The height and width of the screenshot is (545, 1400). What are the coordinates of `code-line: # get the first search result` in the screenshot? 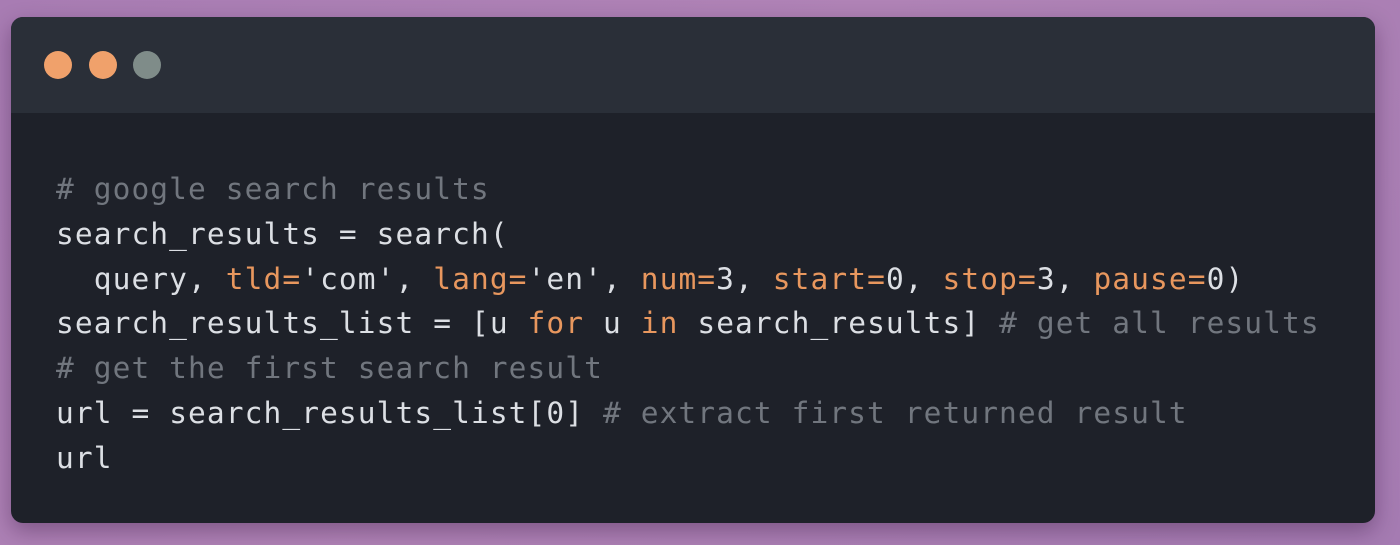 It's located at (688, 368).